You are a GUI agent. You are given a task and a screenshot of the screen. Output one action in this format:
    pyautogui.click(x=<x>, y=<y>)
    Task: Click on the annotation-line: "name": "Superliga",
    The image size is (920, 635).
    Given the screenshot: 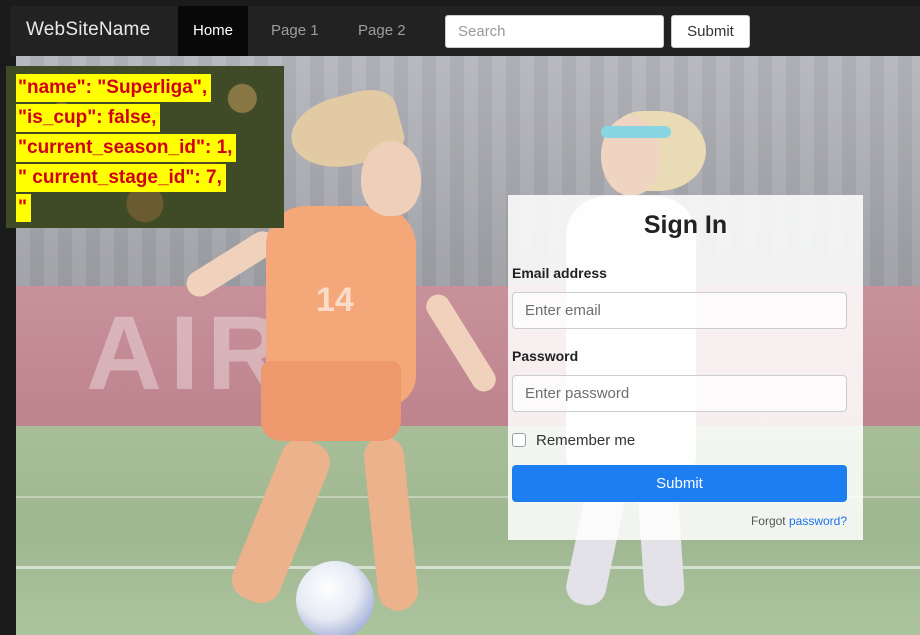 What is the action you would take?
    pyautogui.click(x=114, y=88)
    